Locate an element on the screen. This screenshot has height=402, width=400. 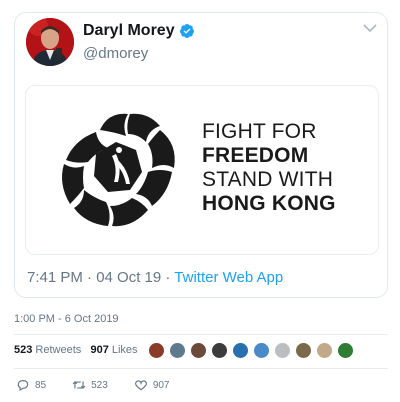
slogan-line: FREEDOM is located at coordinates (255, 155).